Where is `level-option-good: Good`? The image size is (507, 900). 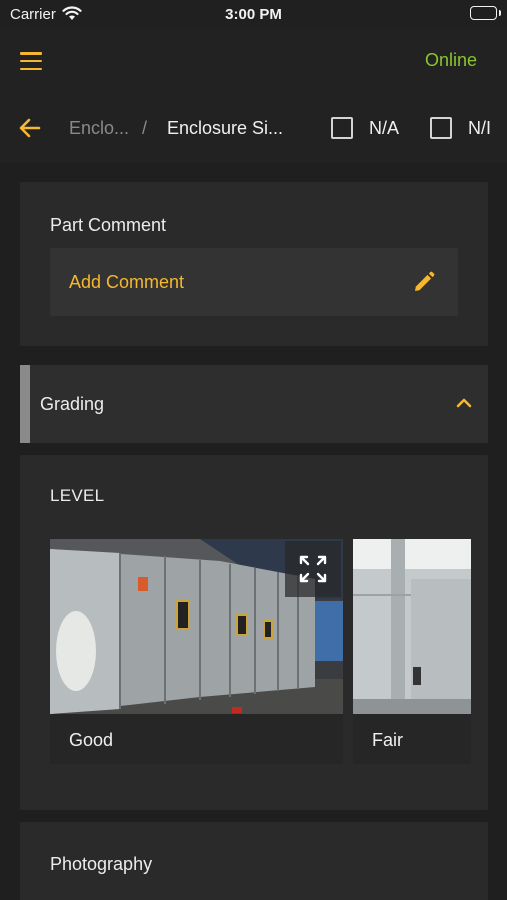 level-option-good: Good is located at coordinates (196, 651).